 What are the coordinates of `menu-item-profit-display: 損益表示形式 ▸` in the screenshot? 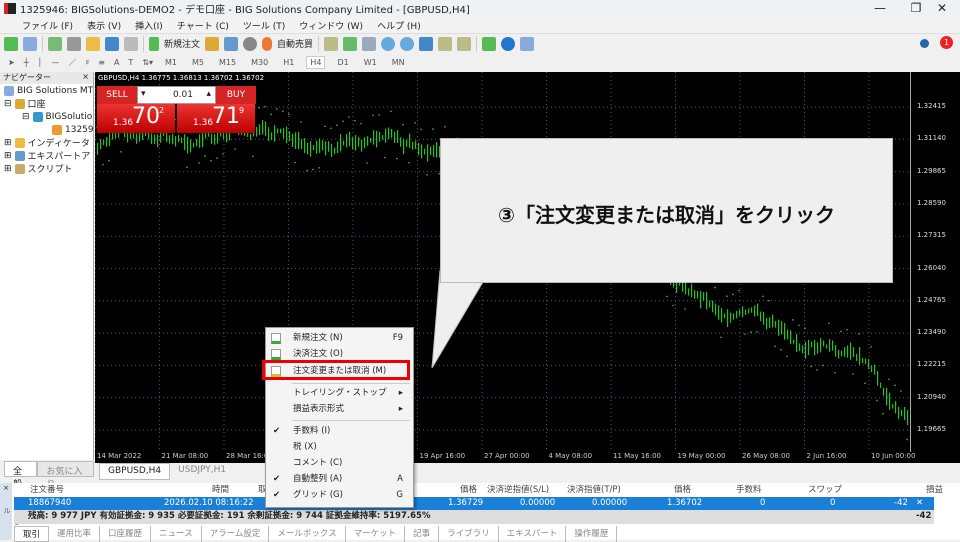 It's located at (339, 409).